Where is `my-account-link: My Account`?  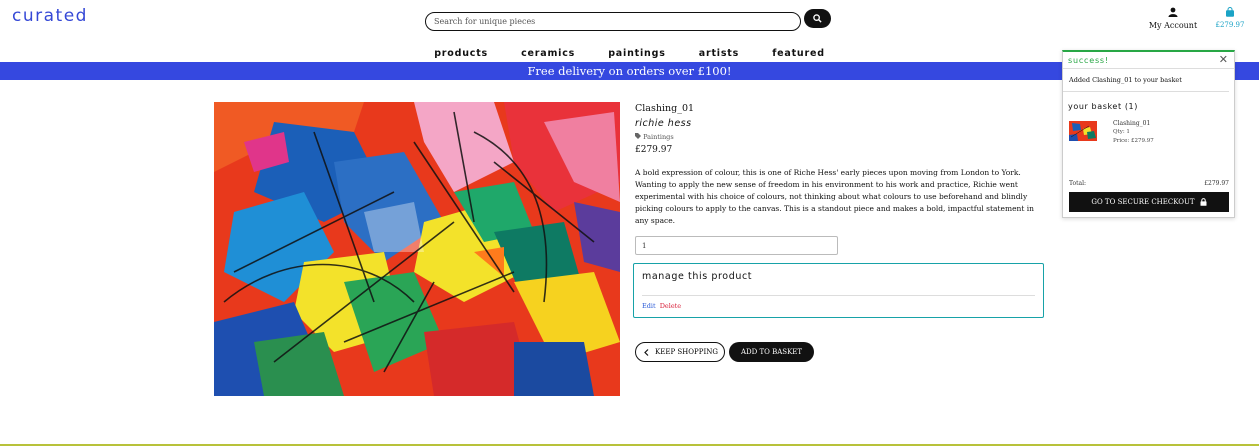
my-account-link: My Account is located at coordinates (1173, 18).